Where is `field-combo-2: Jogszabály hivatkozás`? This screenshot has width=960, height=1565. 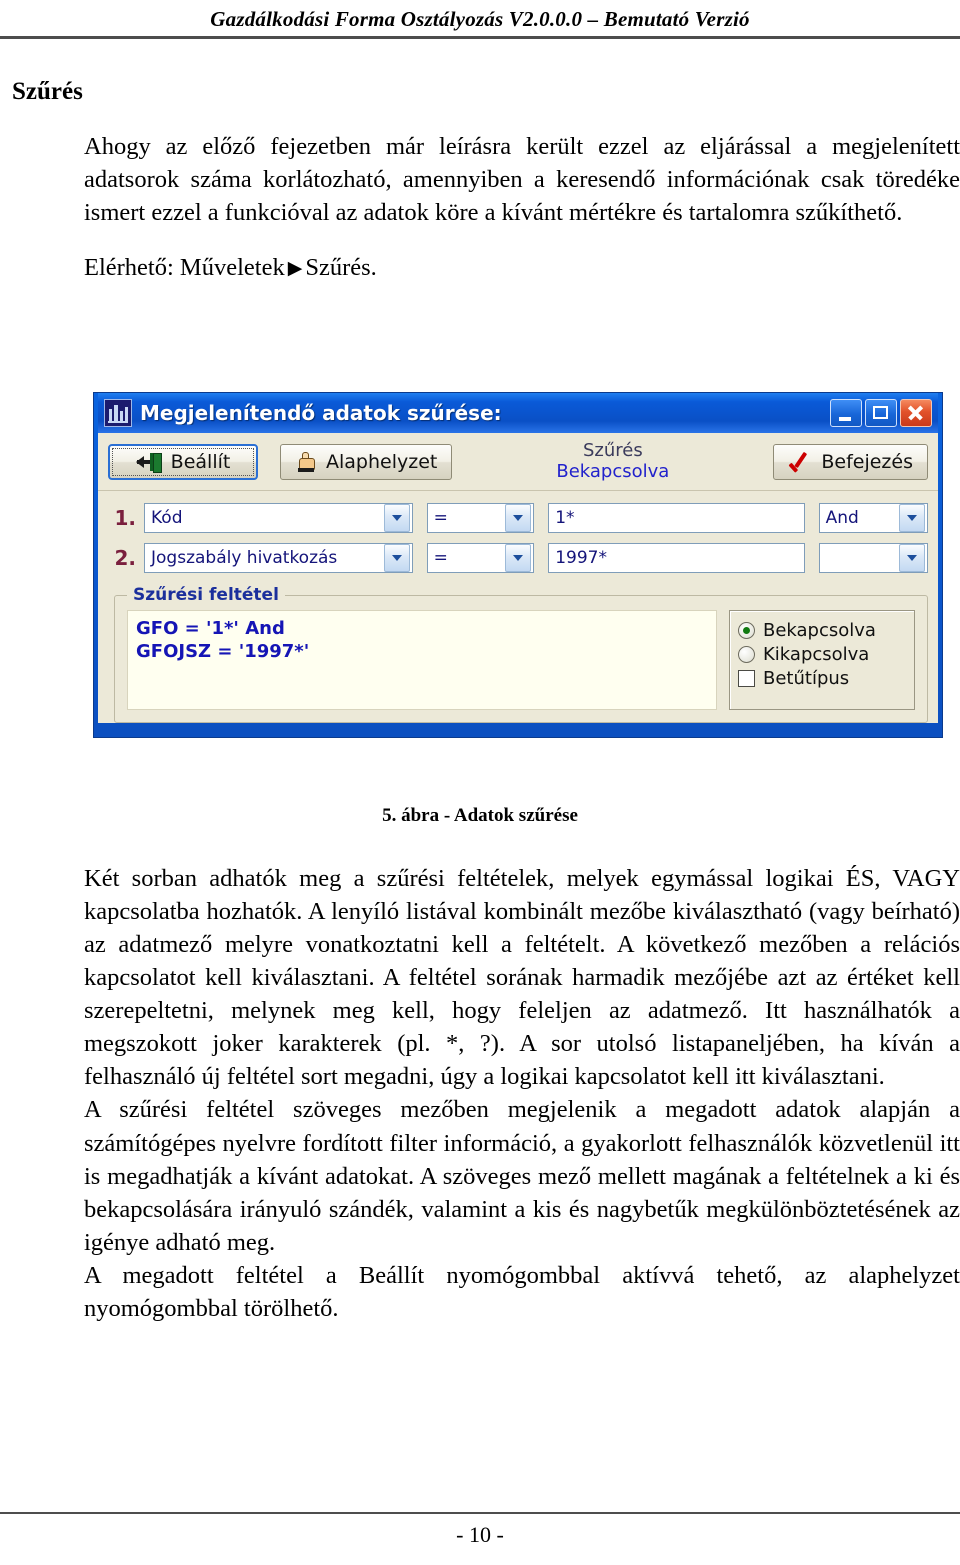 field-combo-2: Jogszabály hivatkozás is located at coordinates (278, 558).